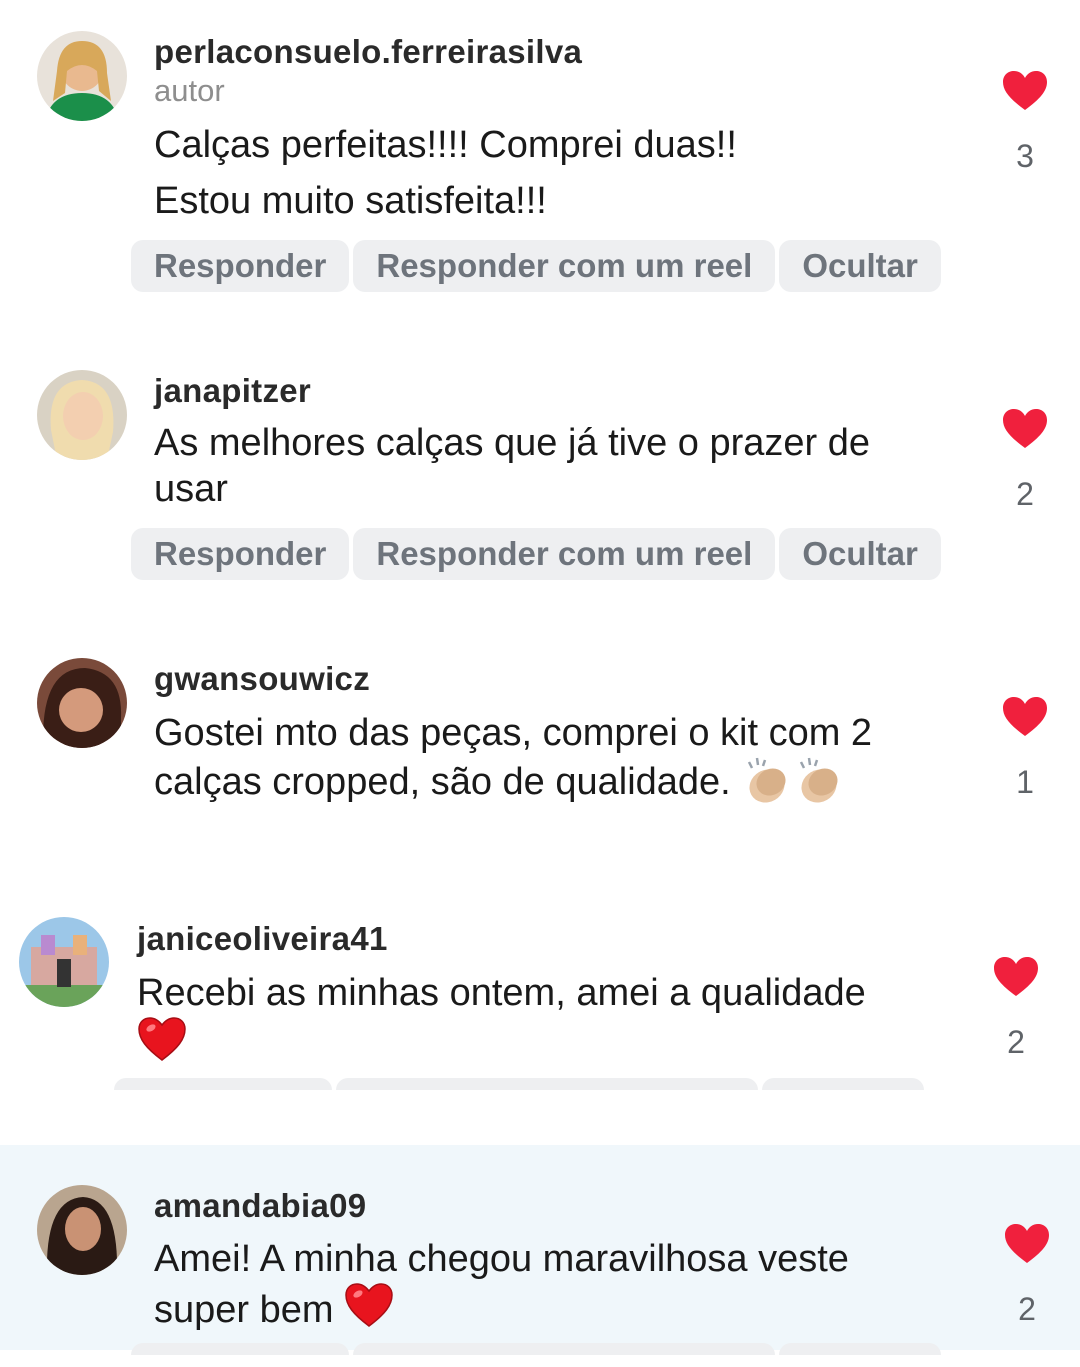 Image resolution: width=1080 pixels, height=1367 pixels. Describe the element at coordinates (549, 1307) in the screenshot. I see `comment-line-with-emoji: super bem` at that location.